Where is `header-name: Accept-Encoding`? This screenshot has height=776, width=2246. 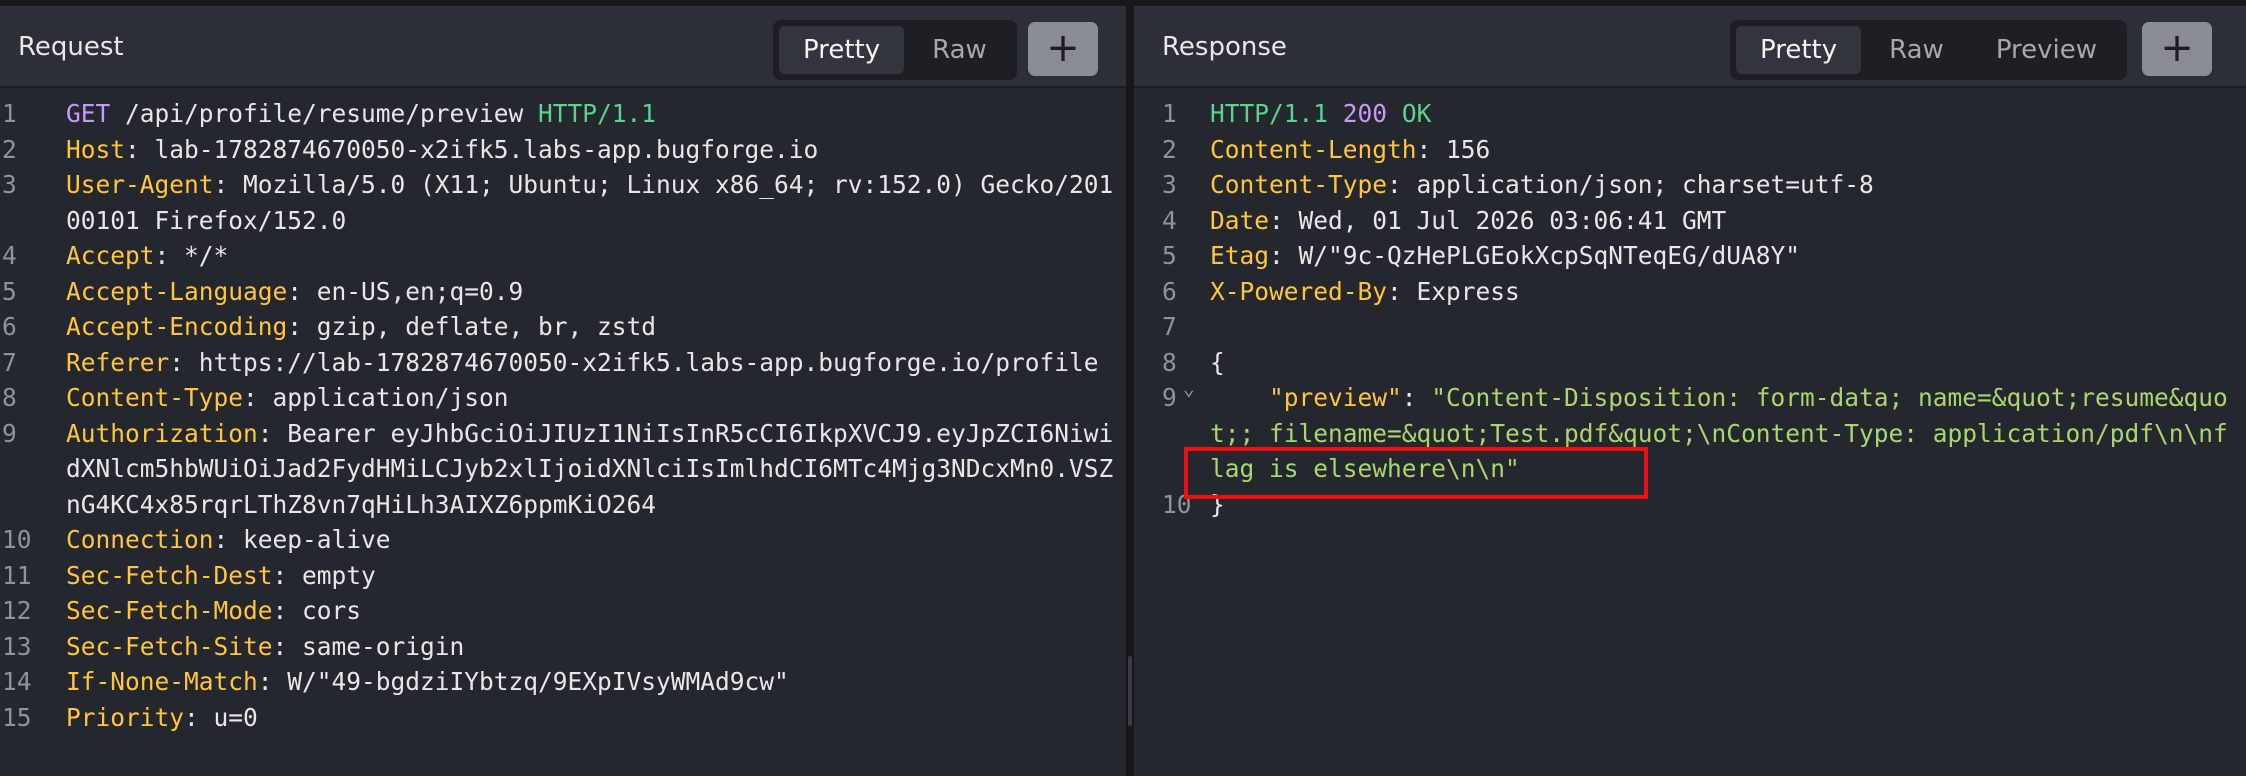
header-name: Accept-Encoding is located at coordinates (177, 326).